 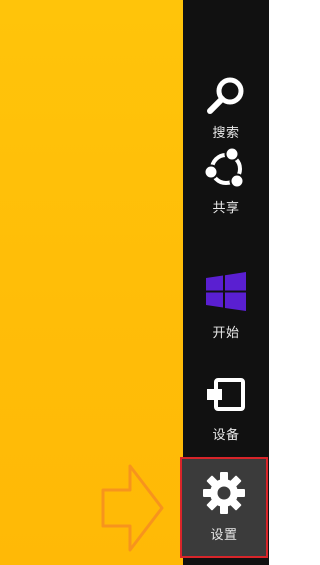 What do you see at coordinates (226, 394) in the screenshot?
I see `devices-icon` at bounding box center [226, 394].